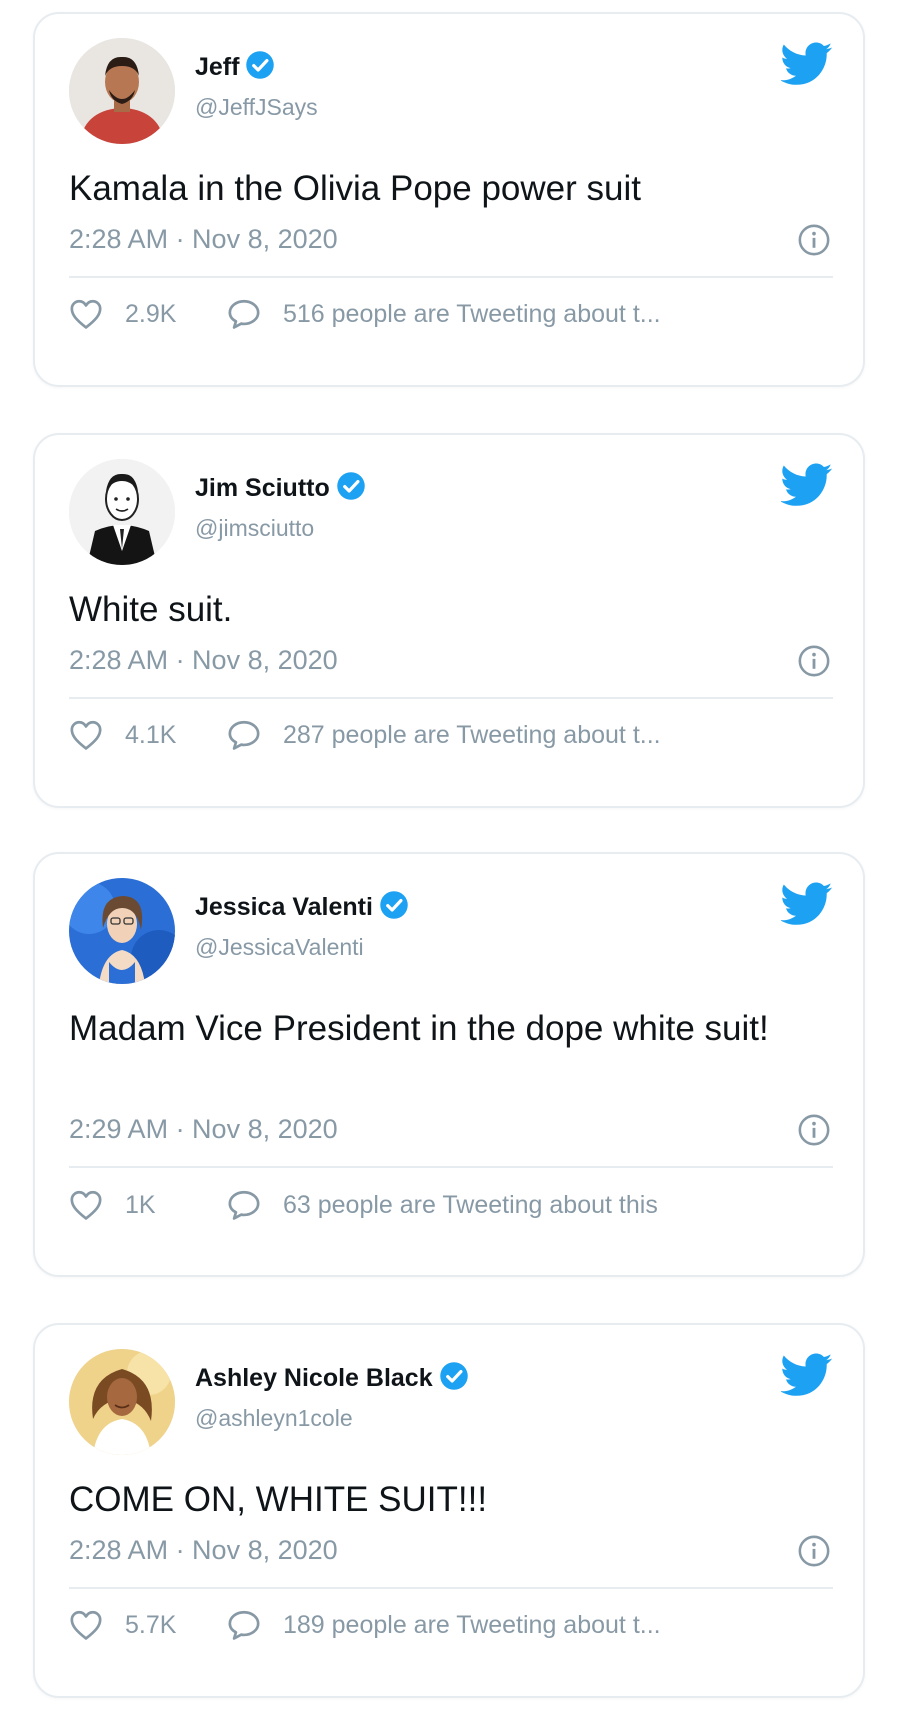 This screenshot has width=900, height=1722. Describe the element at coordinates (235, 66) in the screenshot. I see `author-name: Jeff` at that location.